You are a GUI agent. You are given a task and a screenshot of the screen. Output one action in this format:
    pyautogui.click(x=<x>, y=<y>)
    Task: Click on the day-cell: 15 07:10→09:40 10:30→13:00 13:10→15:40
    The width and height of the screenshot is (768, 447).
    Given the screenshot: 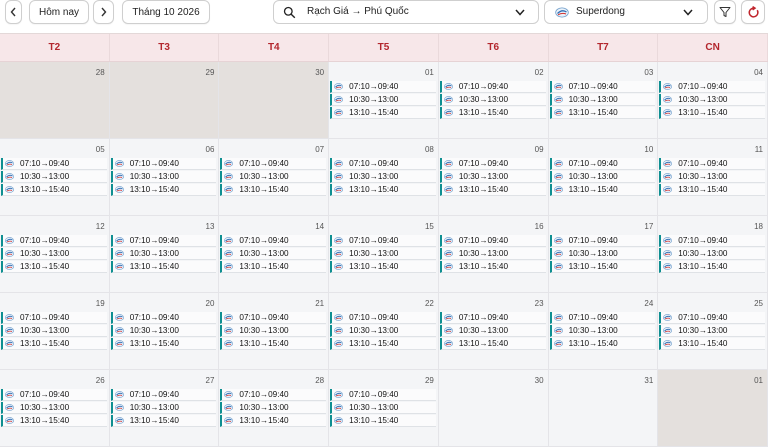 What is the action you would take?
    pyautogui.click(x=384, y=254)
    